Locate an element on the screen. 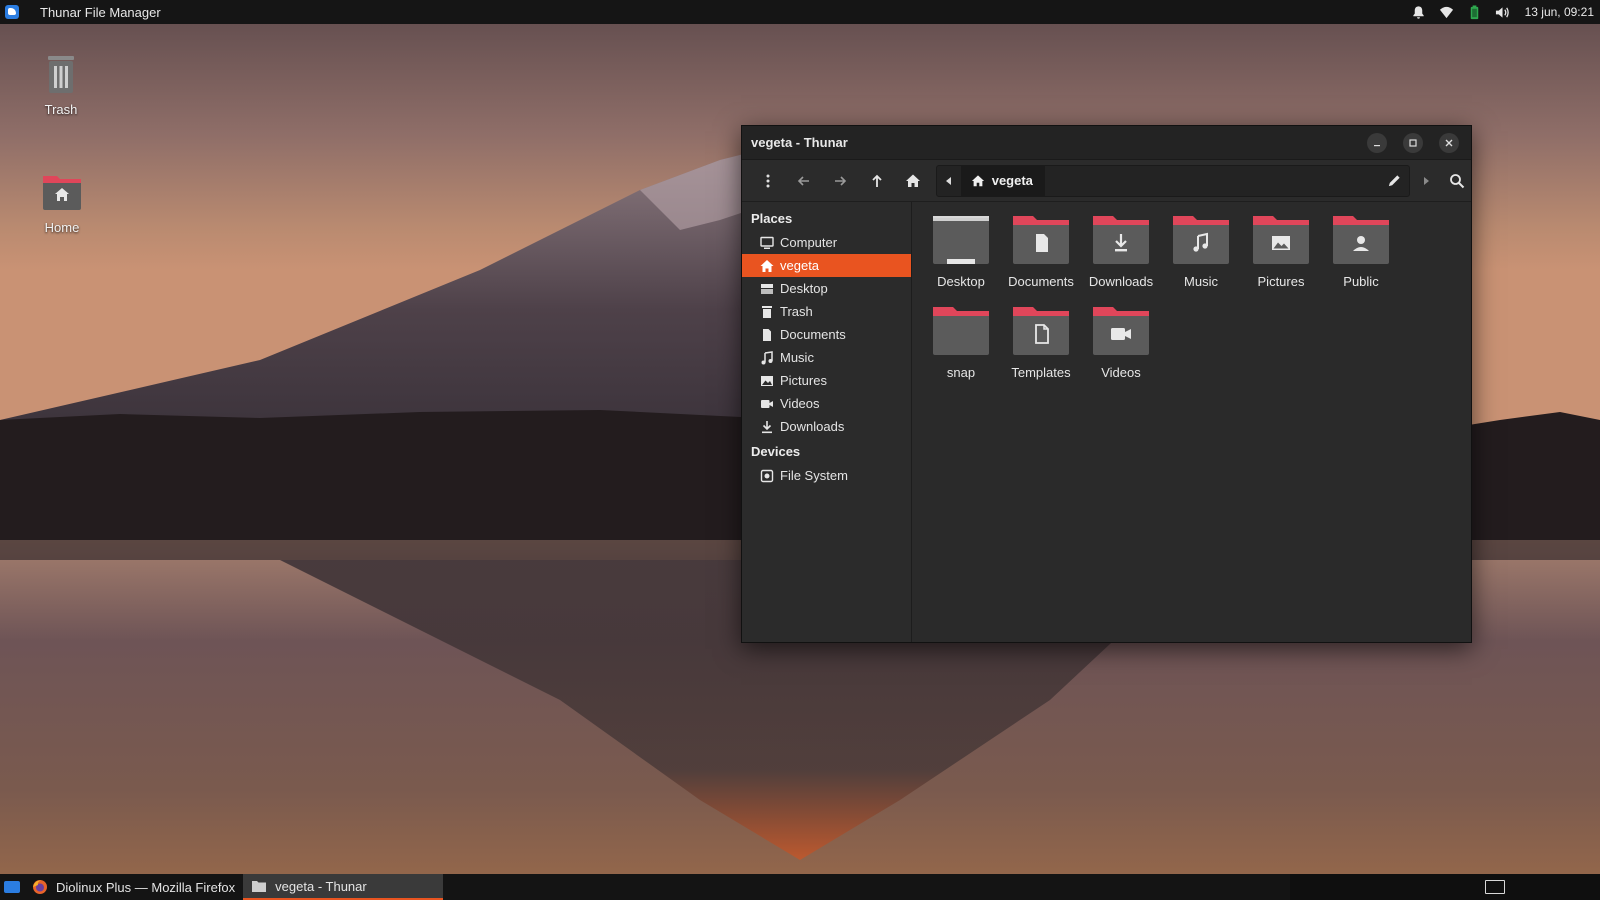 This screenshot has height=900, width=1600. edit-location-button is located at coordinates (1394, 181).